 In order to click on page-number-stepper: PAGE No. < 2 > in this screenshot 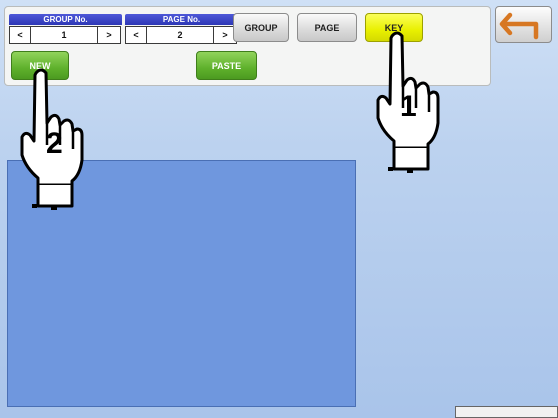, I will do `click(181, 30)`.